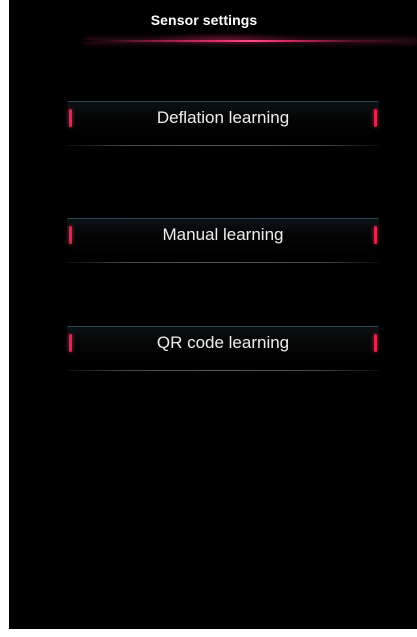 The height and width of the screenshot is (637, 417). Describe the element at coordinates (223, 234) in the screenshot. I see `manual-learning-label: Manual learning` at that location.